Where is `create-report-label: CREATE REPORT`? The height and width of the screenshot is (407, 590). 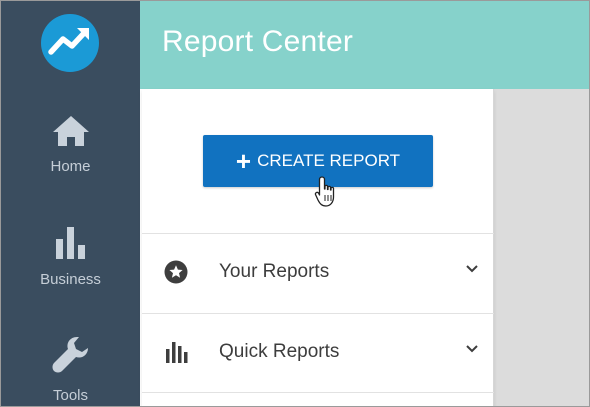
create-report-label: CREATE REPORT is located at coordinates (329, 160).